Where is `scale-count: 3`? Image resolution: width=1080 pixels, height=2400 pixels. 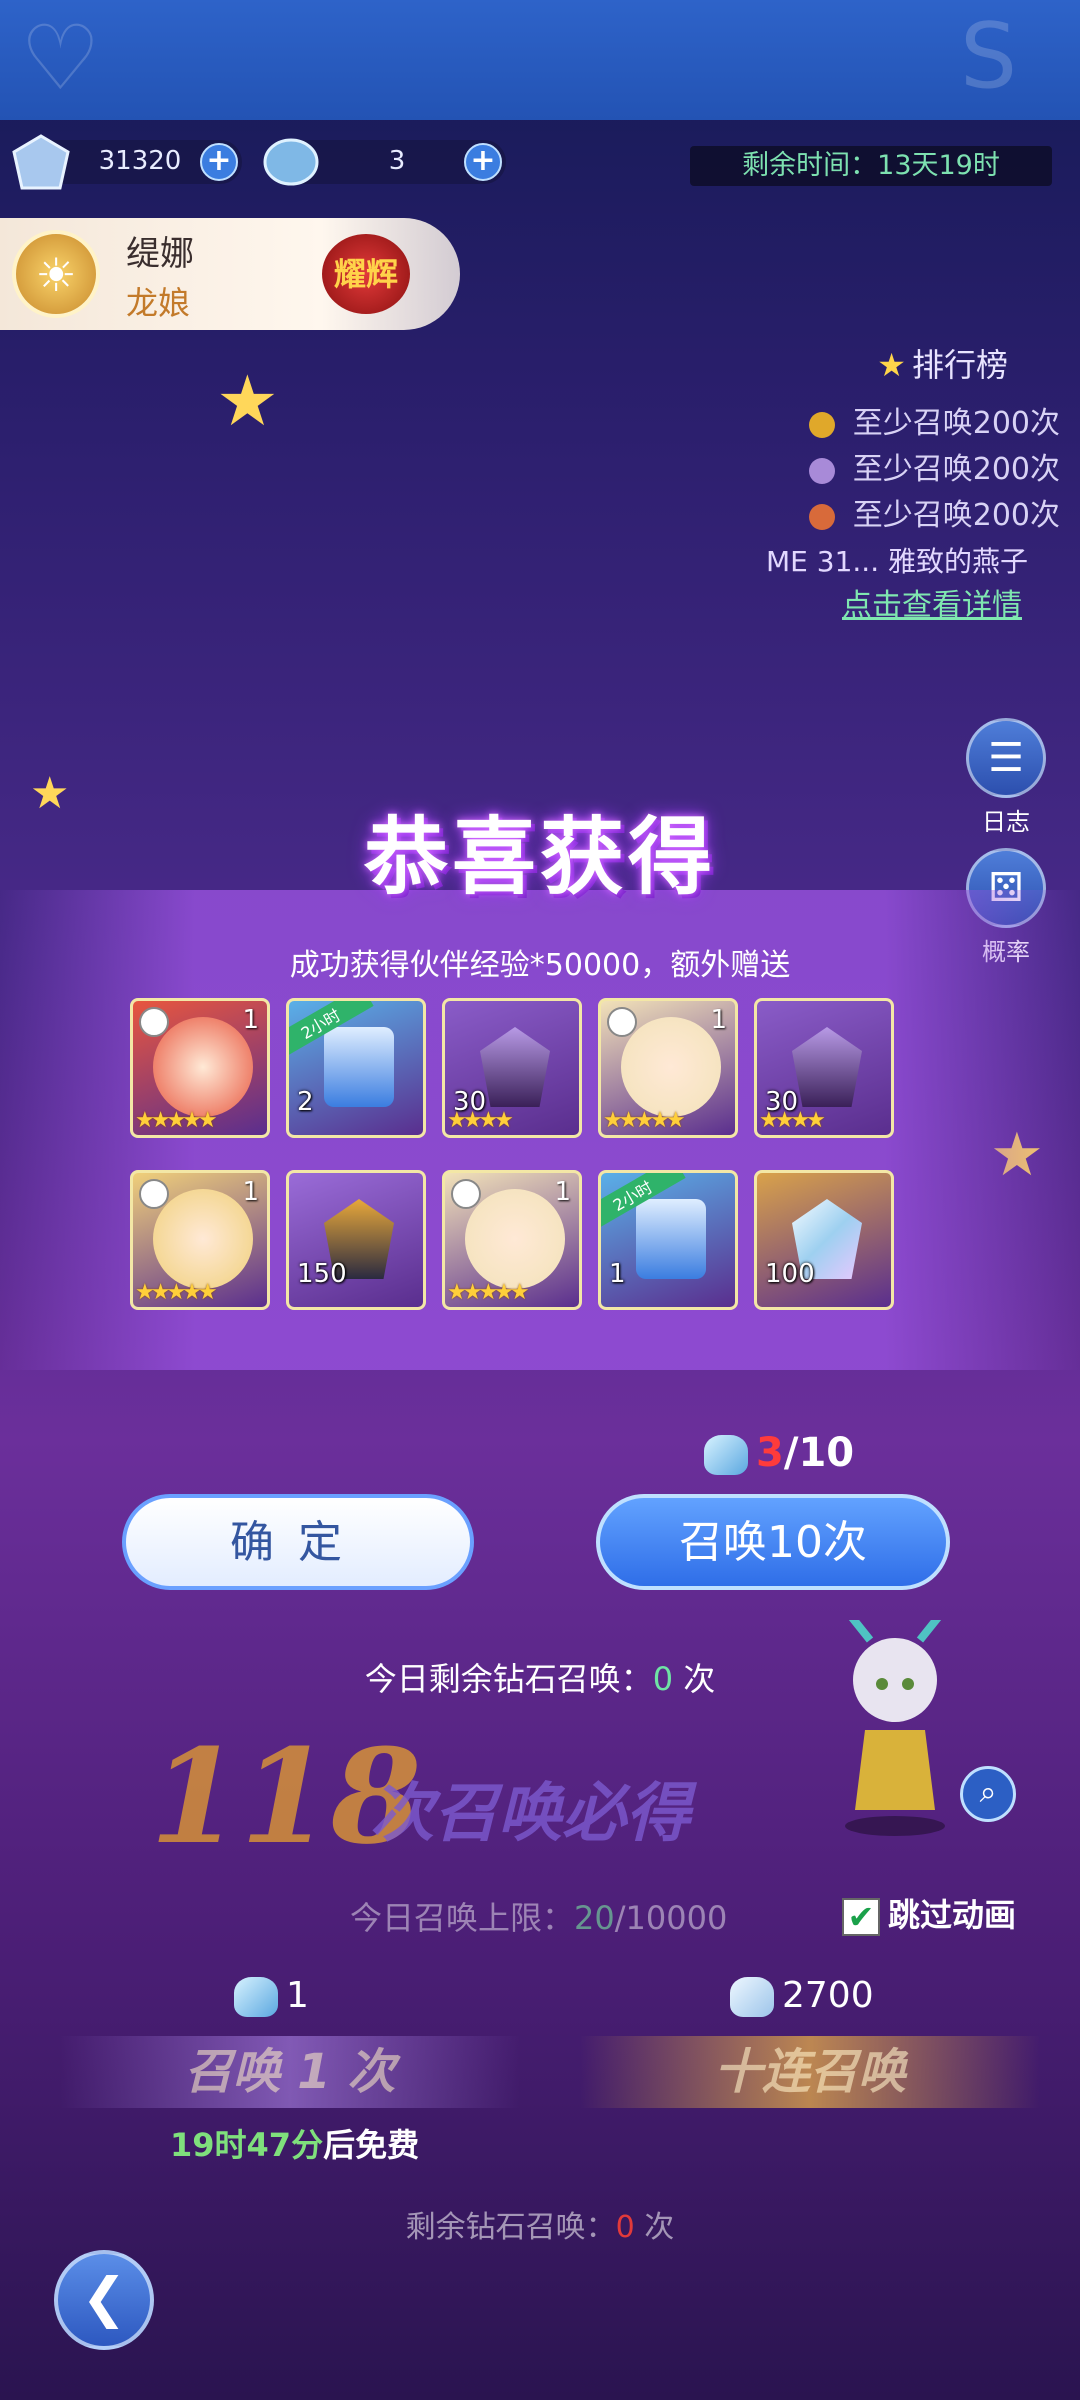 scale-count: 3 is located at coordinates (397, 161).